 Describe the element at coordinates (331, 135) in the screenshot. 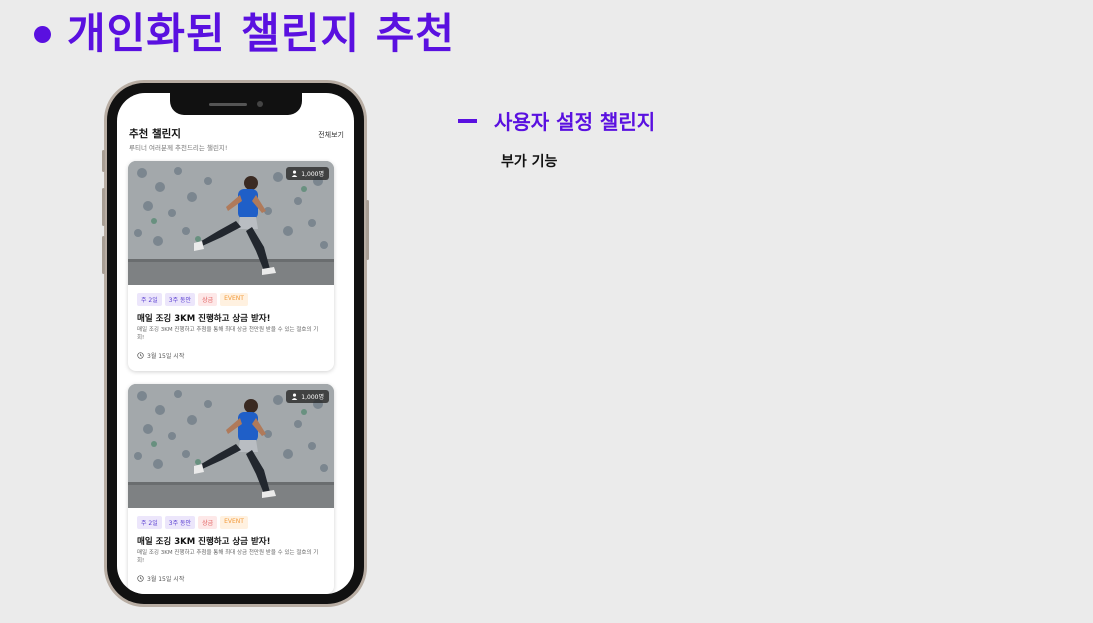

I see `view-all-link: 전체보기` at that location.